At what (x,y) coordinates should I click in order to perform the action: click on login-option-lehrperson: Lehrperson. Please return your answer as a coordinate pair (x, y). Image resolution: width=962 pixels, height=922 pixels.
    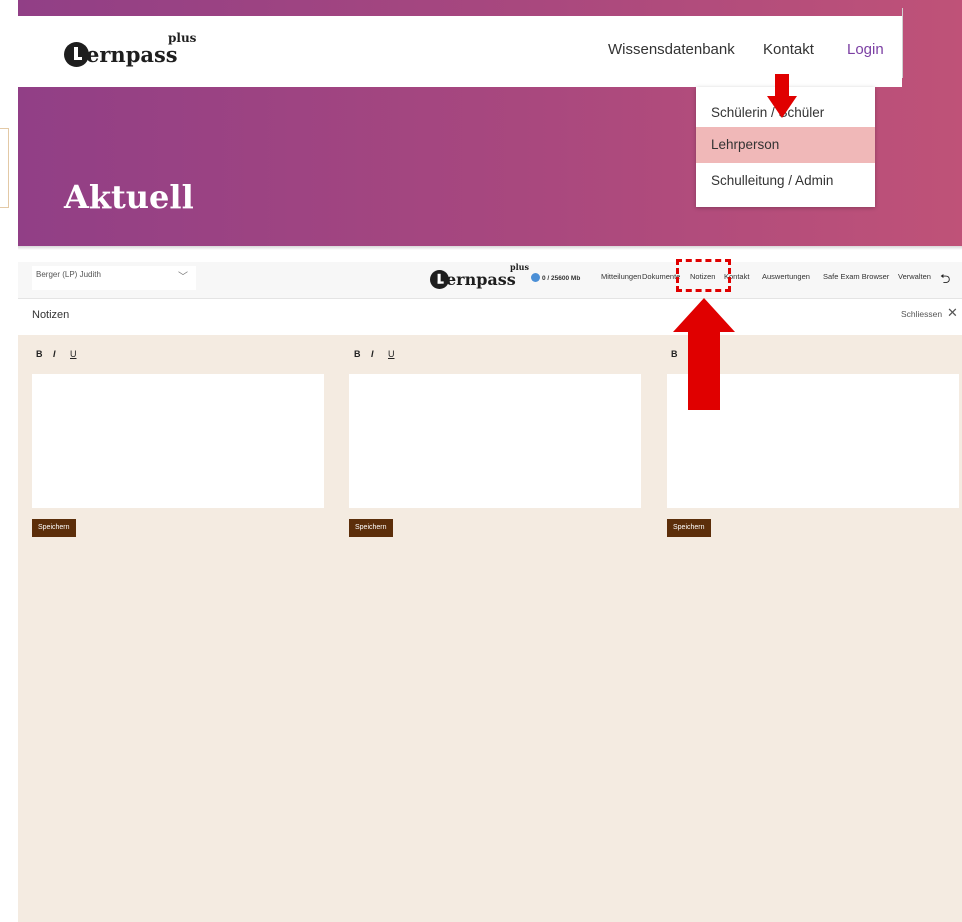
    Looking at the image, I should click on (785, 145).